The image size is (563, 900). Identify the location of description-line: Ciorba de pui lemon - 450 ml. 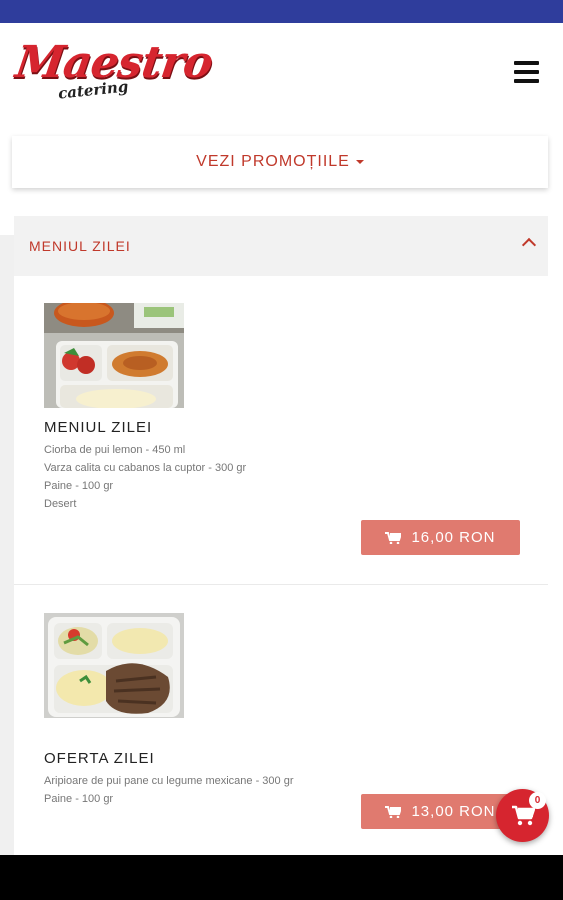
(115, 450).